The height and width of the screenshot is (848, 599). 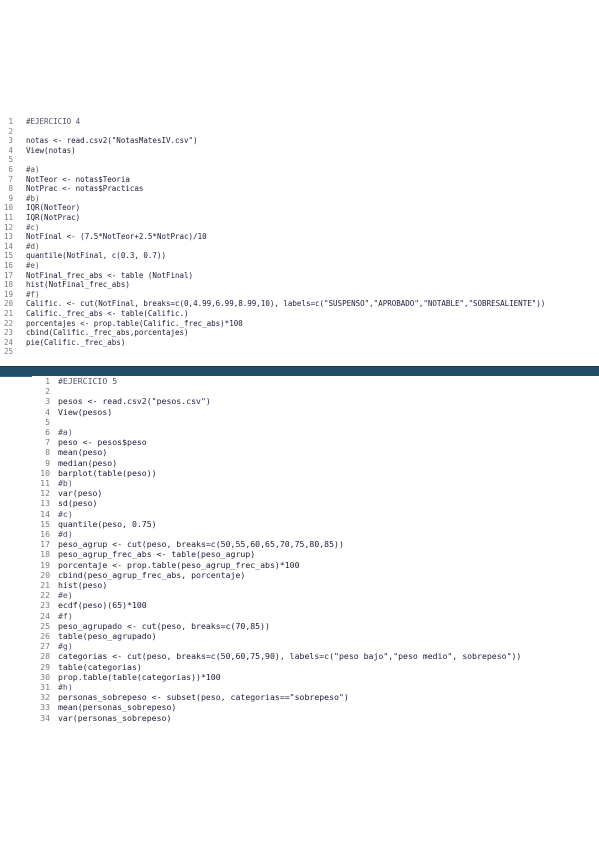 What do you see at coordinates (75, 343) in the screenshot?
I see `code-text: pie(Calific._frec_abs)` at bounding box center [75, 343].